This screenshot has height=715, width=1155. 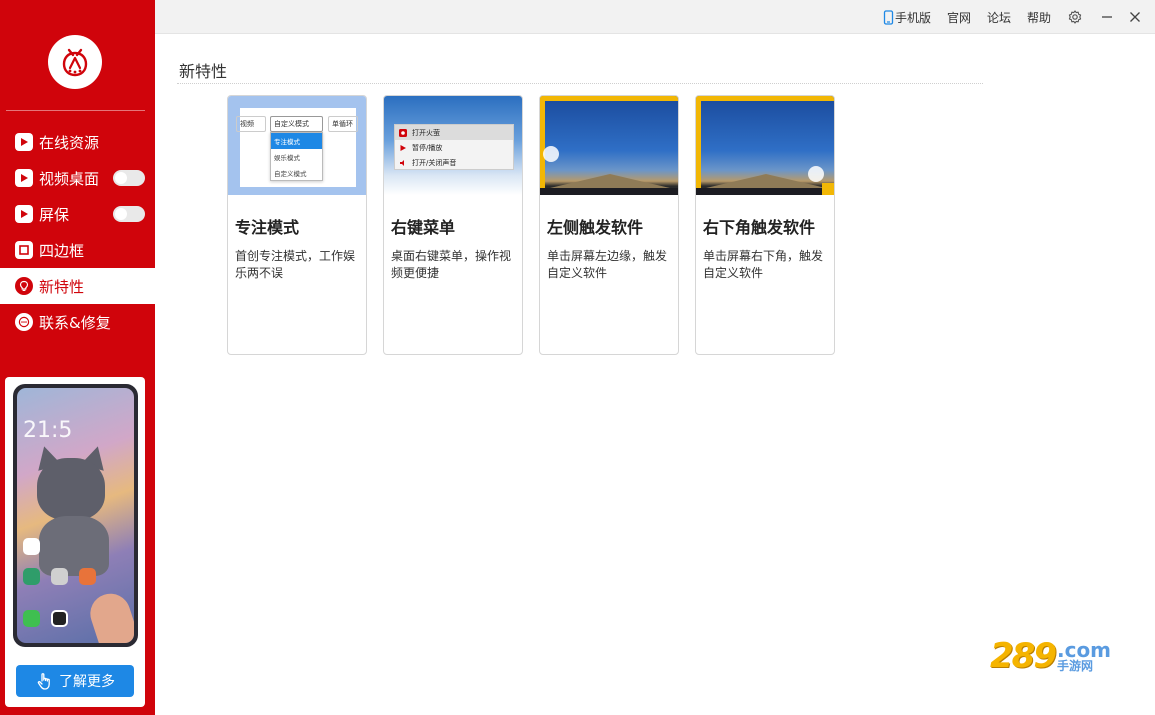 What do you see at coordinates (888, 17) in the screenshot?
I see `phone-icon` at bounding box center [888, 17].